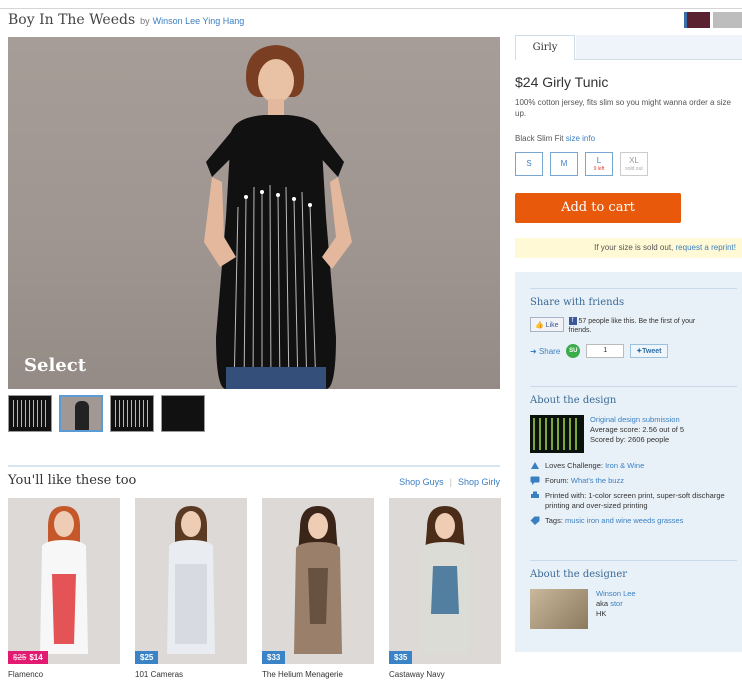 The width and height of the screenshot is (742, 680). Describe the element at coordinates (72, 480) in the screenshot. I see `recommend-title: You'll like these too` at that location.